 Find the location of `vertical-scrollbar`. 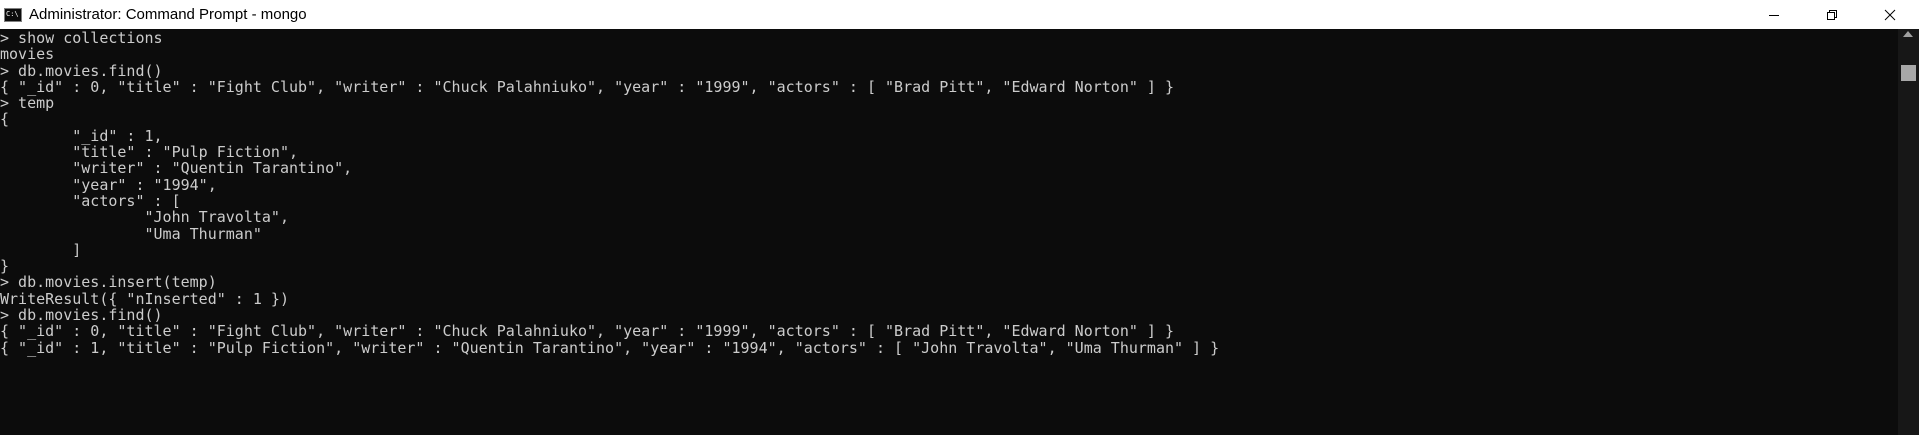

vertical-scrollbar is located at coordinates (1908, 232).